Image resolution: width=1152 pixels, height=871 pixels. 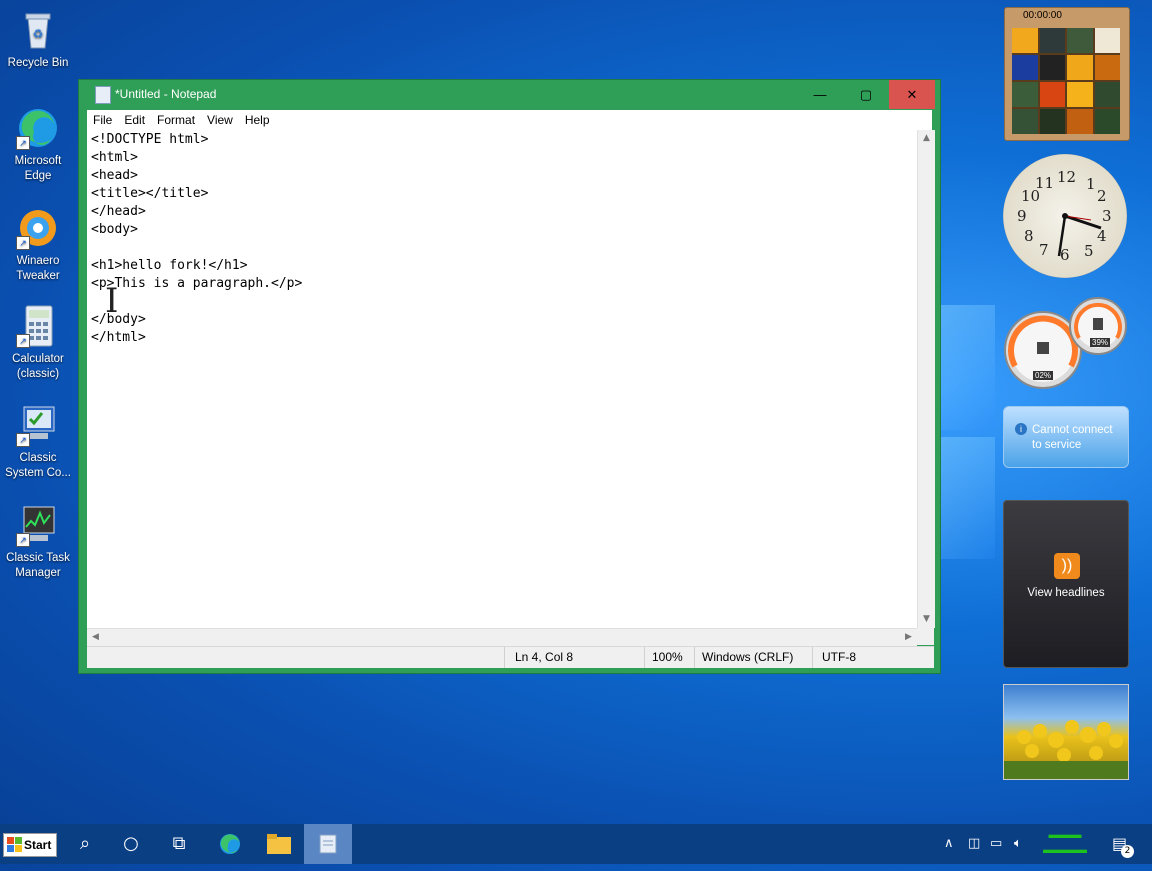 I want to click on weather-gadget: i Cannot connect to service, so click(x=1066, y=437).